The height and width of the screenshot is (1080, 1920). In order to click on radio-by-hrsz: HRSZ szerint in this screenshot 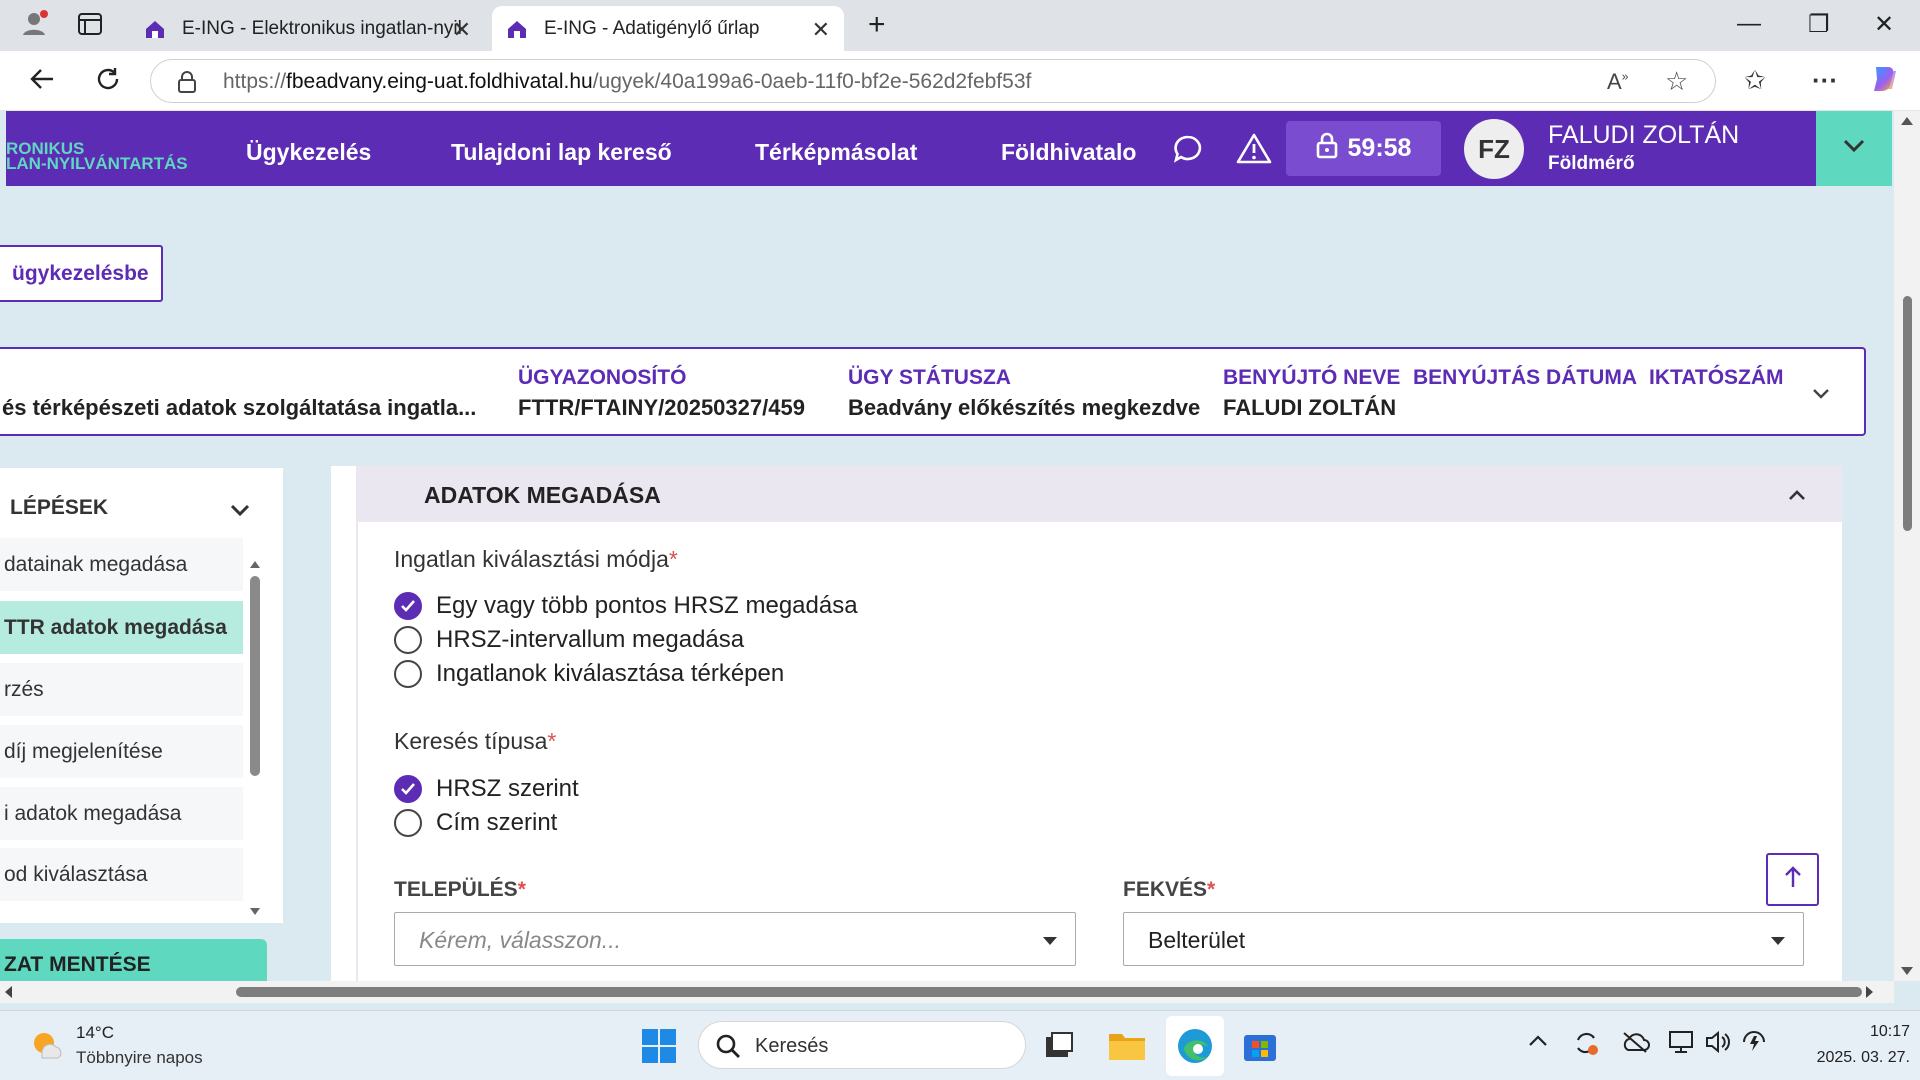, I will do `click(486, 789)`.